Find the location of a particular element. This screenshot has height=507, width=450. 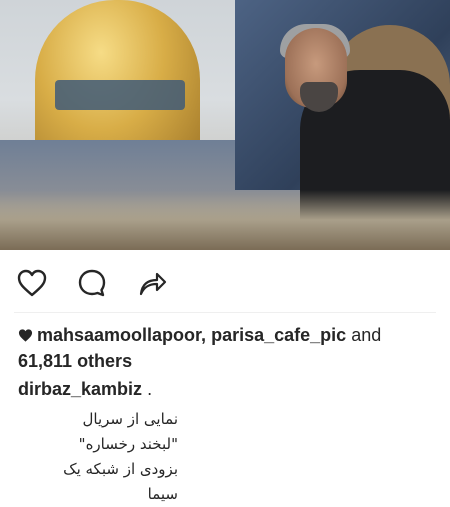

likes-others-count: 61,811 others is located at coordinates (75, 361).